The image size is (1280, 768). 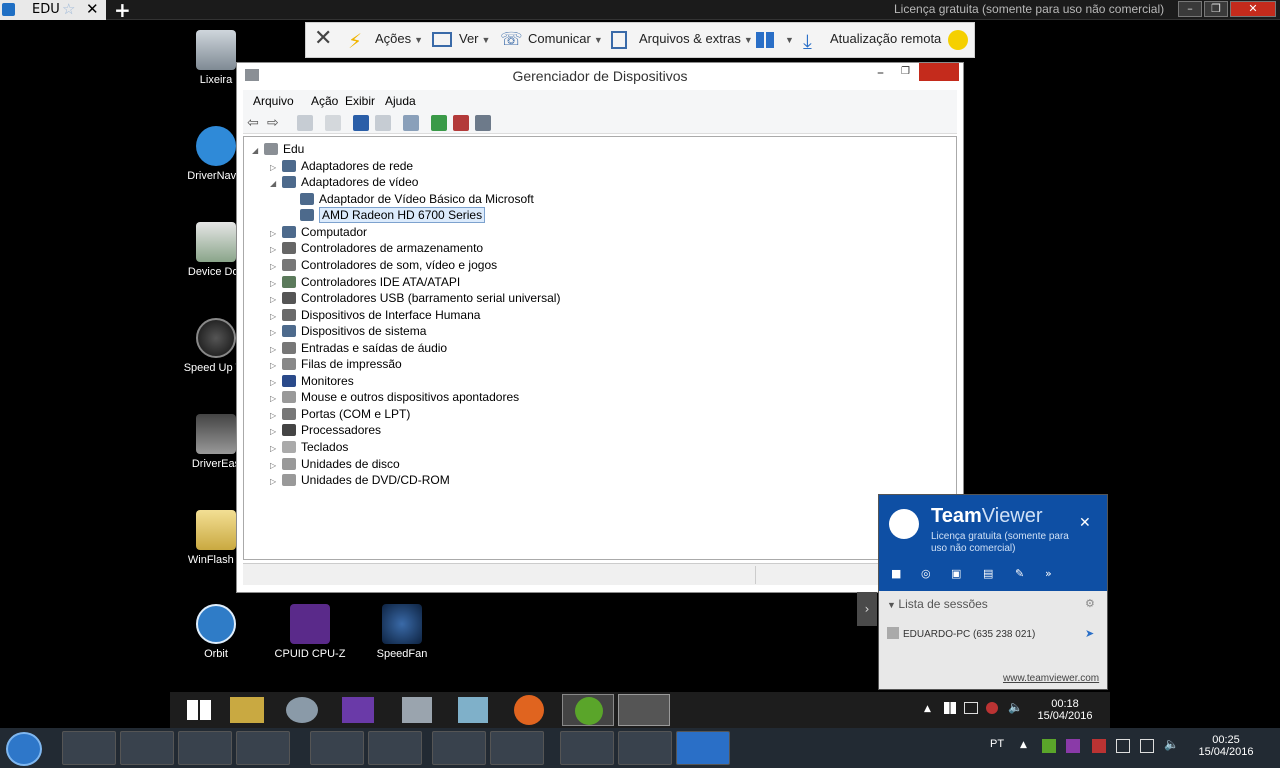 What do you see at coordinates (885, 38) in the screenshot?
I see `remote-update-button: Atualização remota` at bounding box center [885, 38].